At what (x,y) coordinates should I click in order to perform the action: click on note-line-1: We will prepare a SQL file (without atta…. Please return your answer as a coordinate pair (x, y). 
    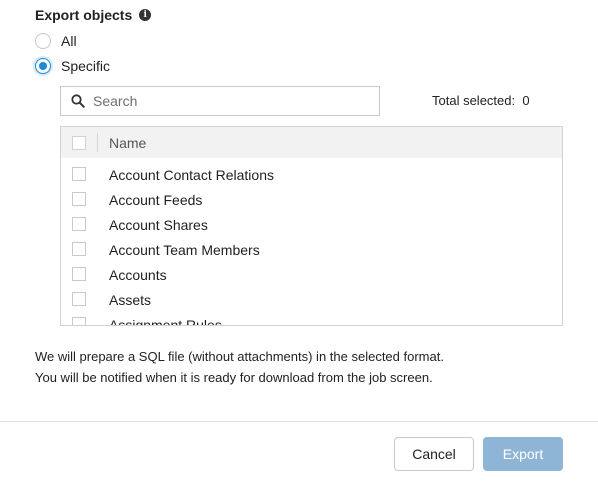
    Looking at the image, I should click on (239, 356).